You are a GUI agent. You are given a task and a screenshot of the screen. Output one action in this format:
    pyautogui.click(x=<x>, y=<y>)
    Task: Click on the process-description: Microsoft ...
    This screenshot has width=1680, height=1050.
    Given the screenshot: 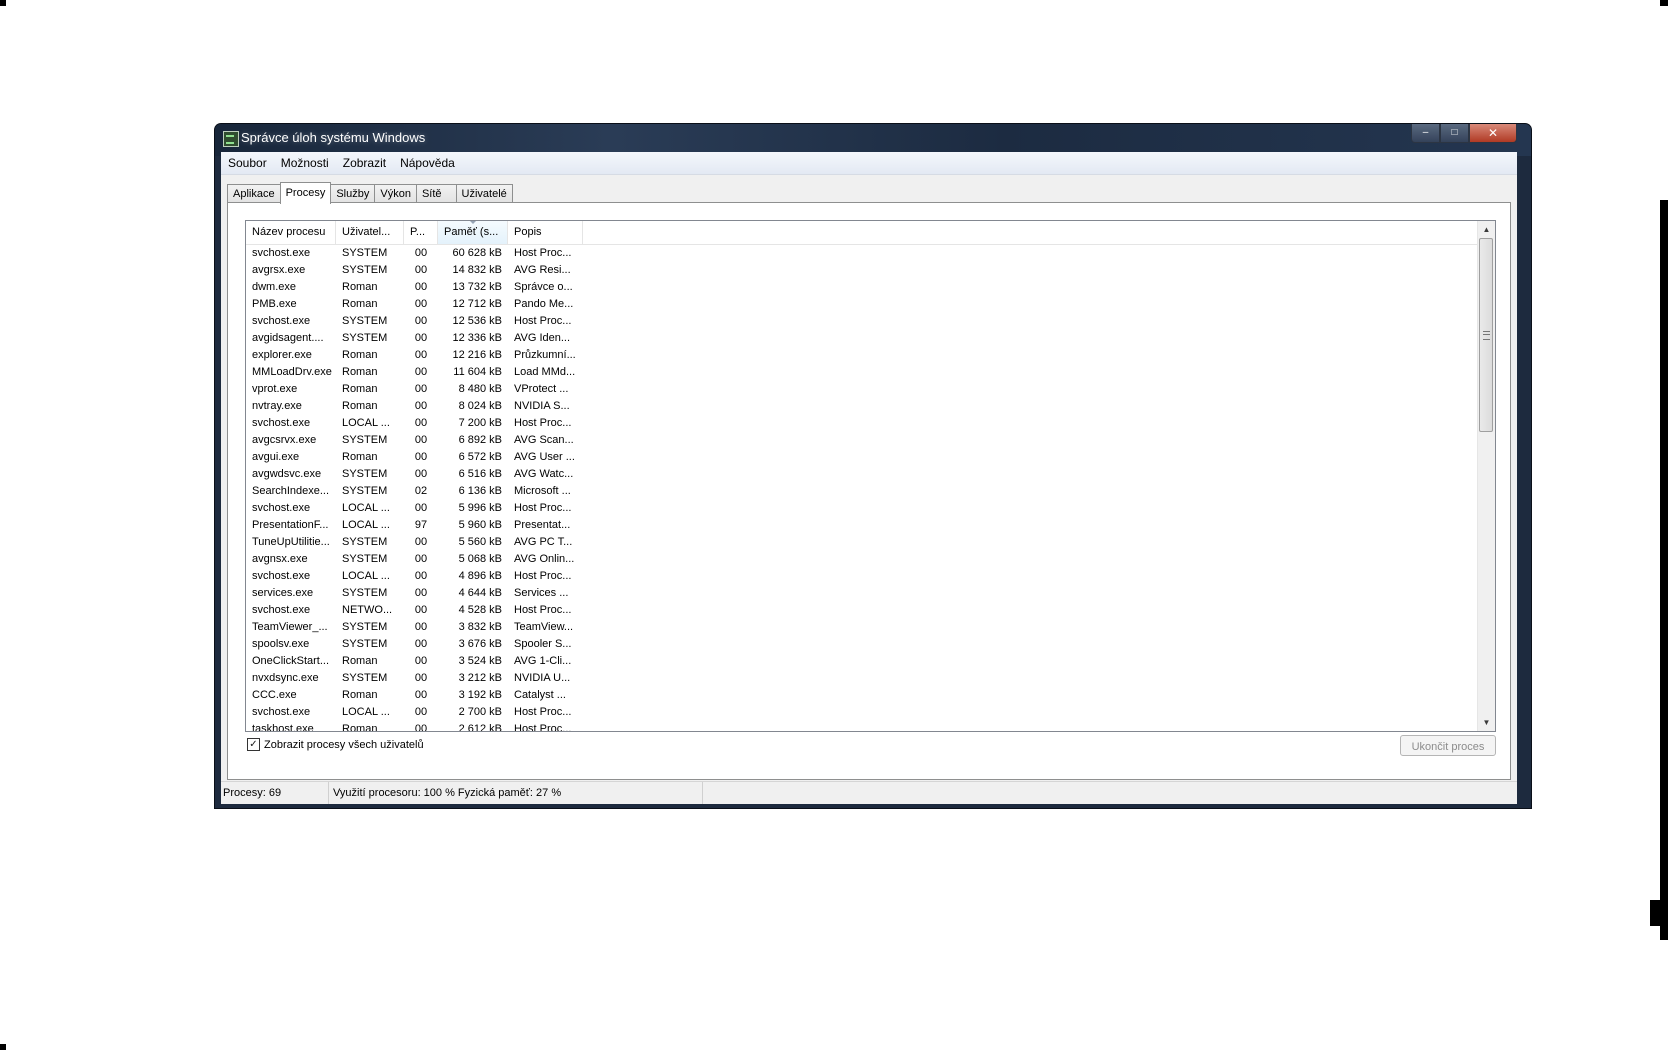 What is the action you would take?
    pyautogui.click(x=542, y=491)
    